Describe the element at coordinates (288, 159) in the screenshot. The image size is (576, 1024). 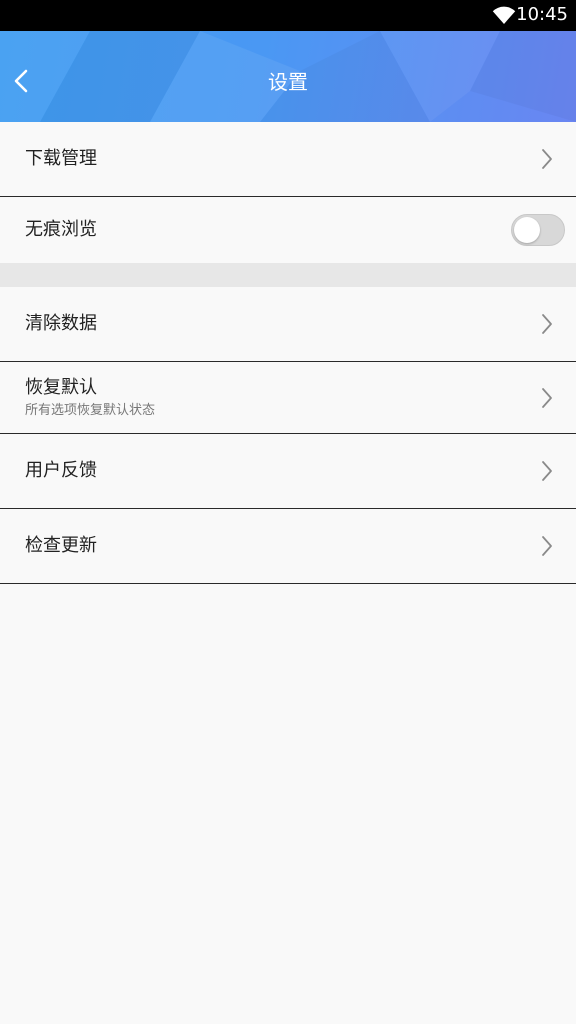
I see `download-manager-item: 下载管理` at that location.